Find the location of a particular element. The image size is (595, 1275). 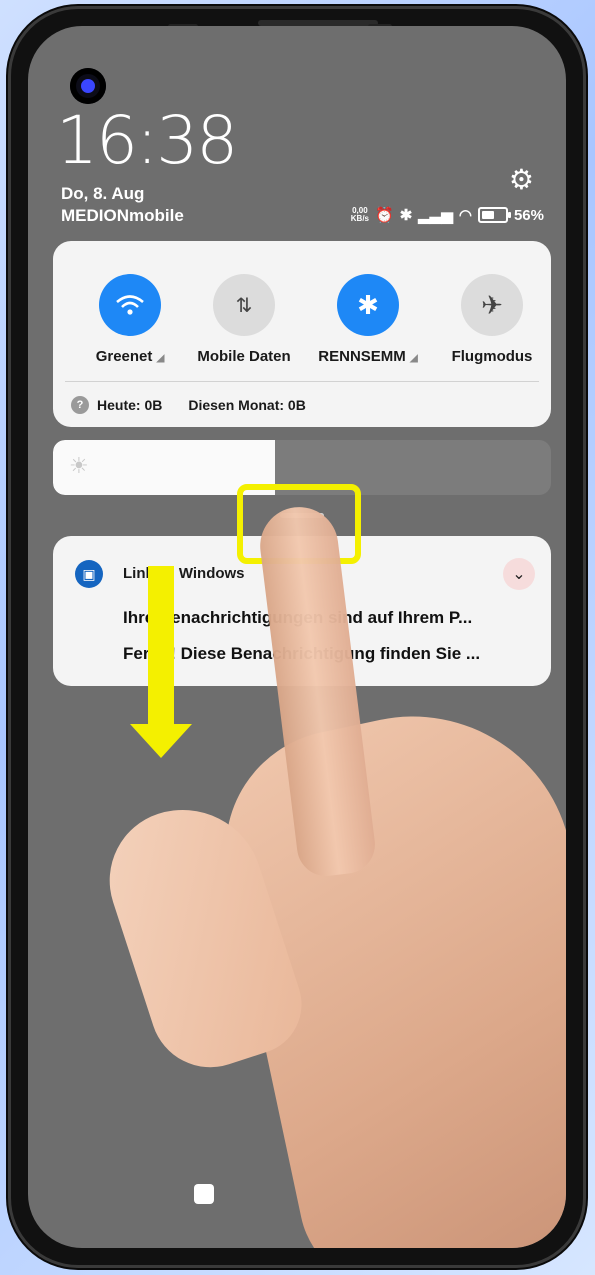

toggle-mobile-data: ⇅ Mobile Daten is located at coordinates (244, 319).